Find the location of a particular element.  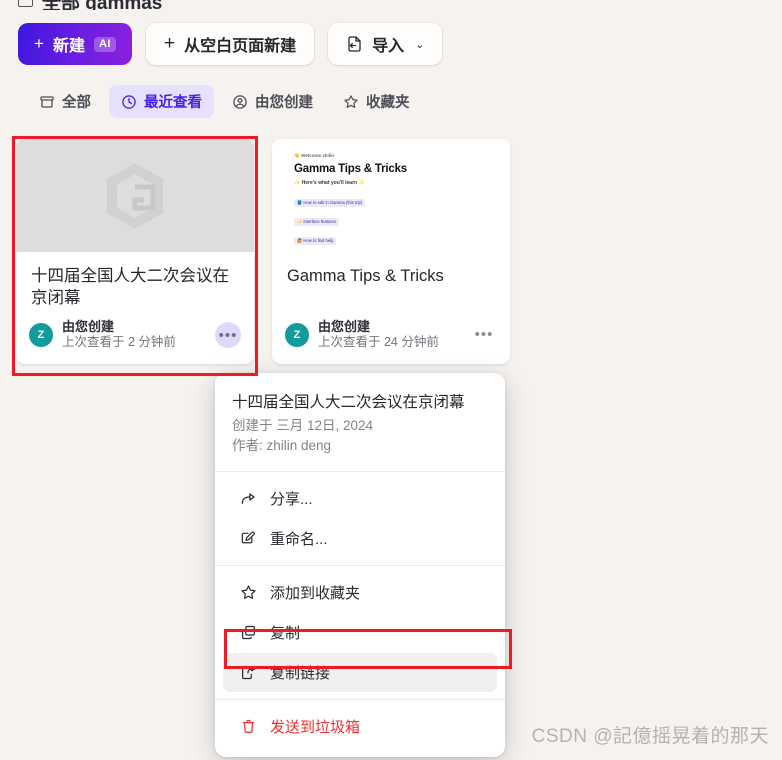

watermark: CSDN @記億摇晃着的那天 is located at coordinates (650, 736).